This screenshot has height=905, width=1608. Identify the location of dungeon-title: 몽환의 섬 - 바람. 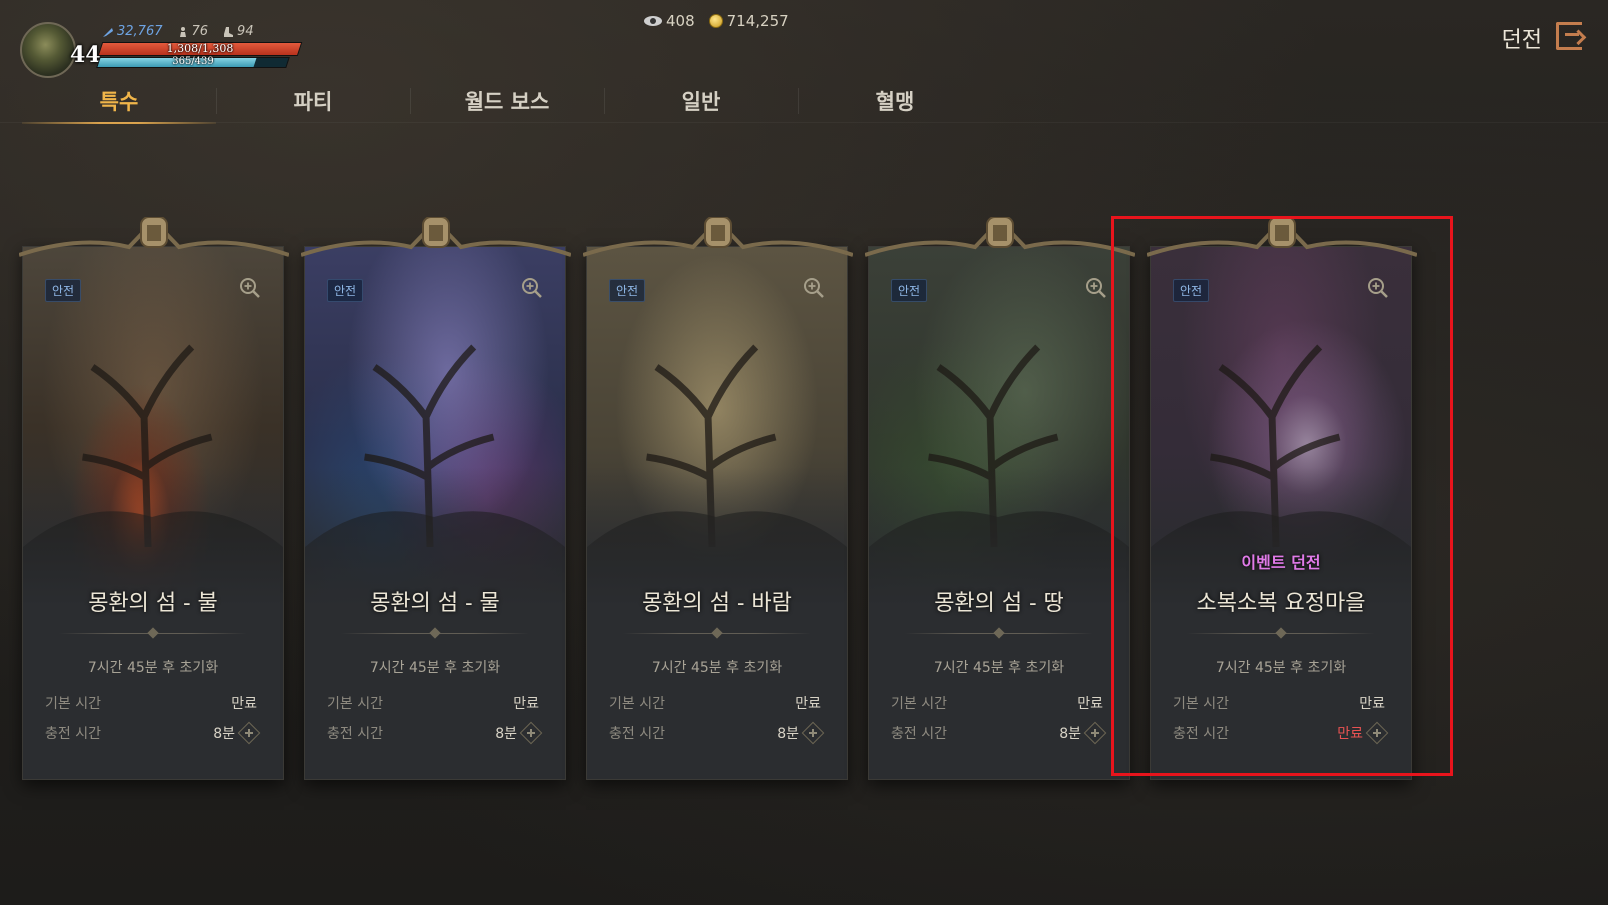
(717, 603).